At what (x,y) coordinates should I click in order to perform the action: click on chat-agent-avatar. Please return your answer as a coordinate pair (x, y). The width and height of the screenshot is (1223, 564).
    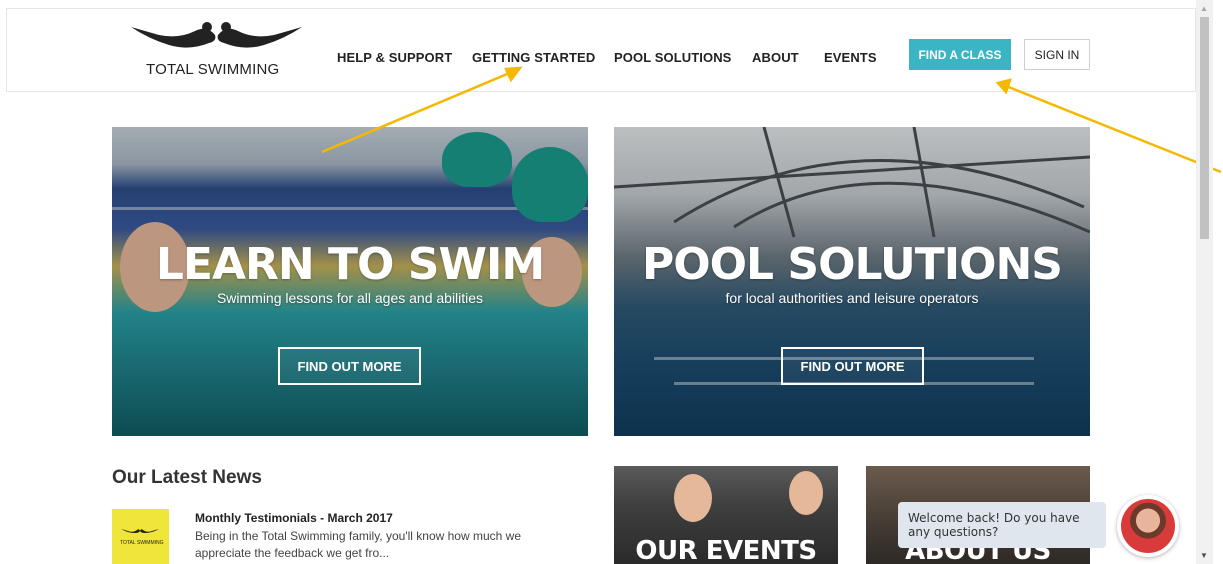
    Looking at the image, I should click on (1148, 526).